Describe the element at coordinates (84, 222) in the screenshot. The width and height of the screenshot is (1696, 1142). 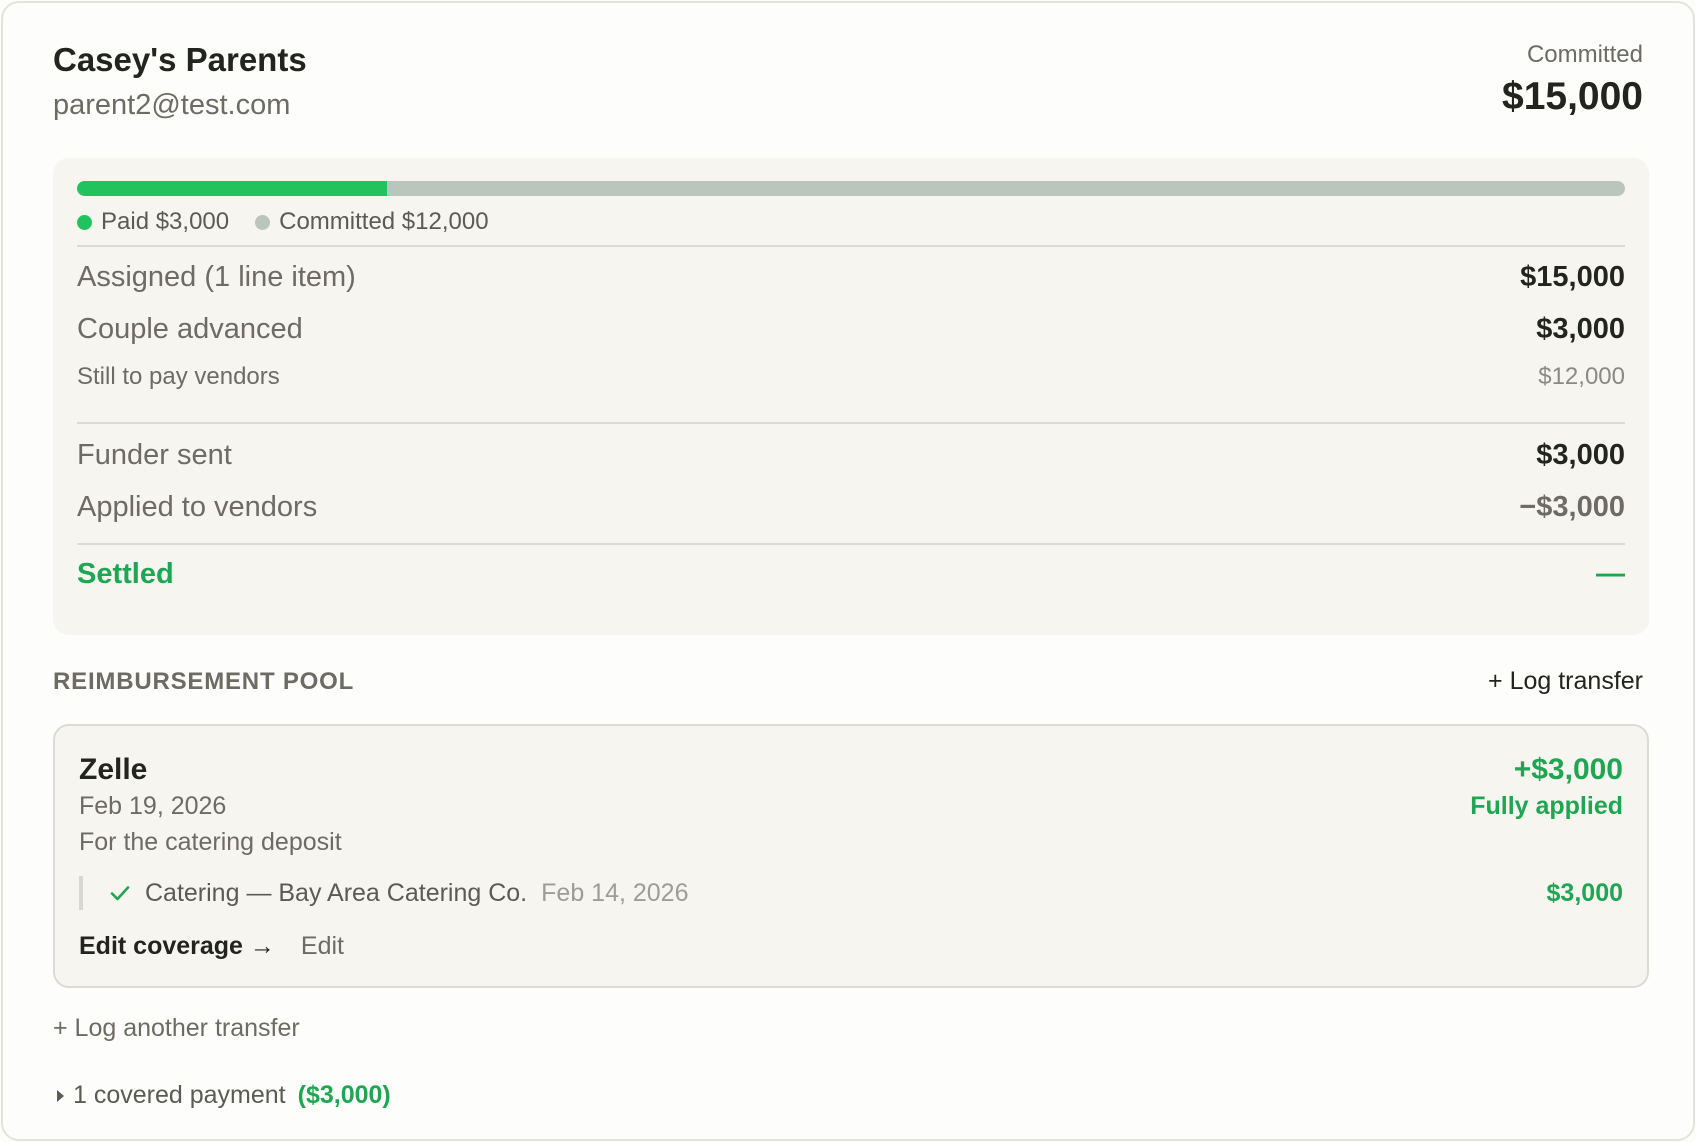
I see `paid-dot-icon` at that location.